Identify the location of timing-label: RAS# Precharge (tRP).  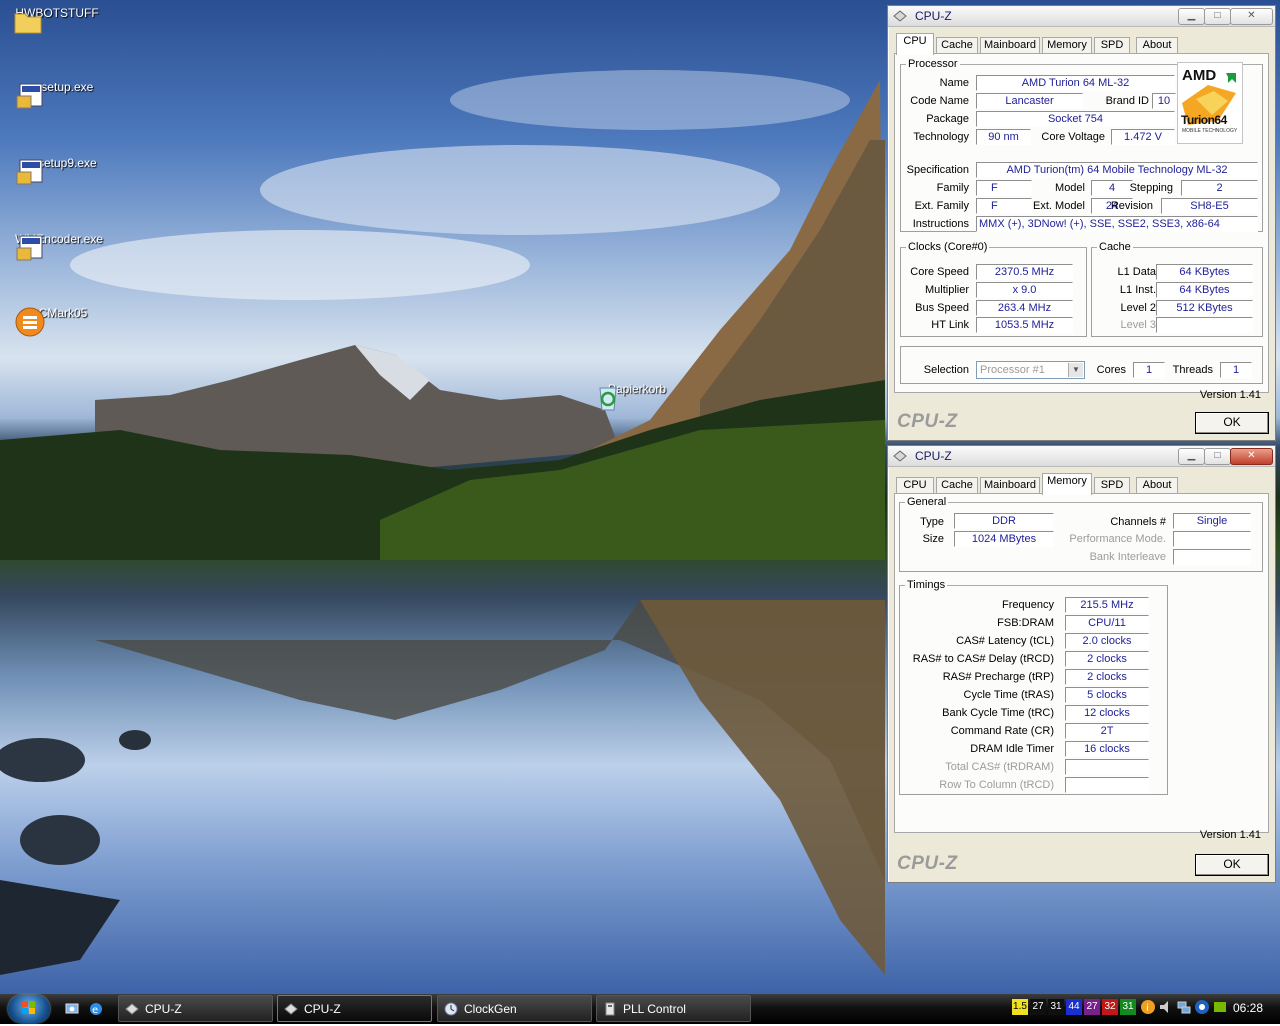
(998, 677).